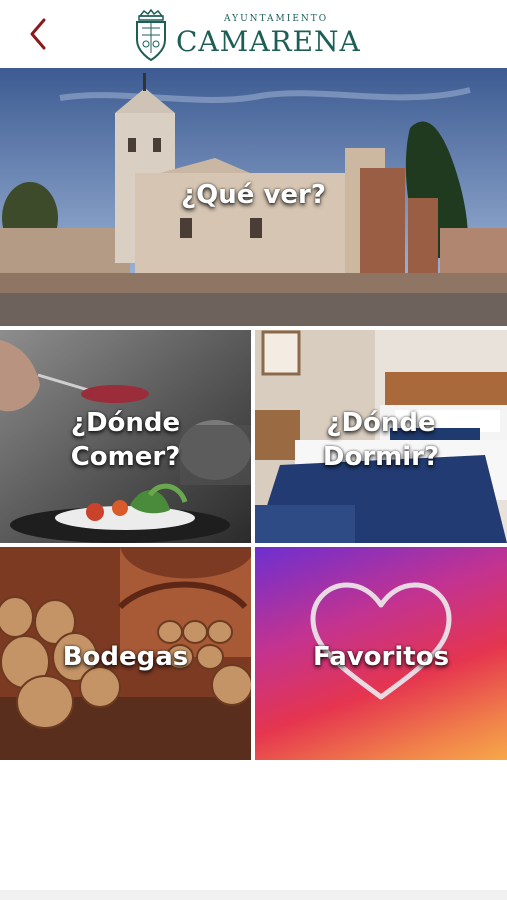 This screenshot has width=507, height=900. Describe the element at coordinates (276, 19) in the screenshot. I see `logo-subtitle: AYUNTAMIENTO` at that location.